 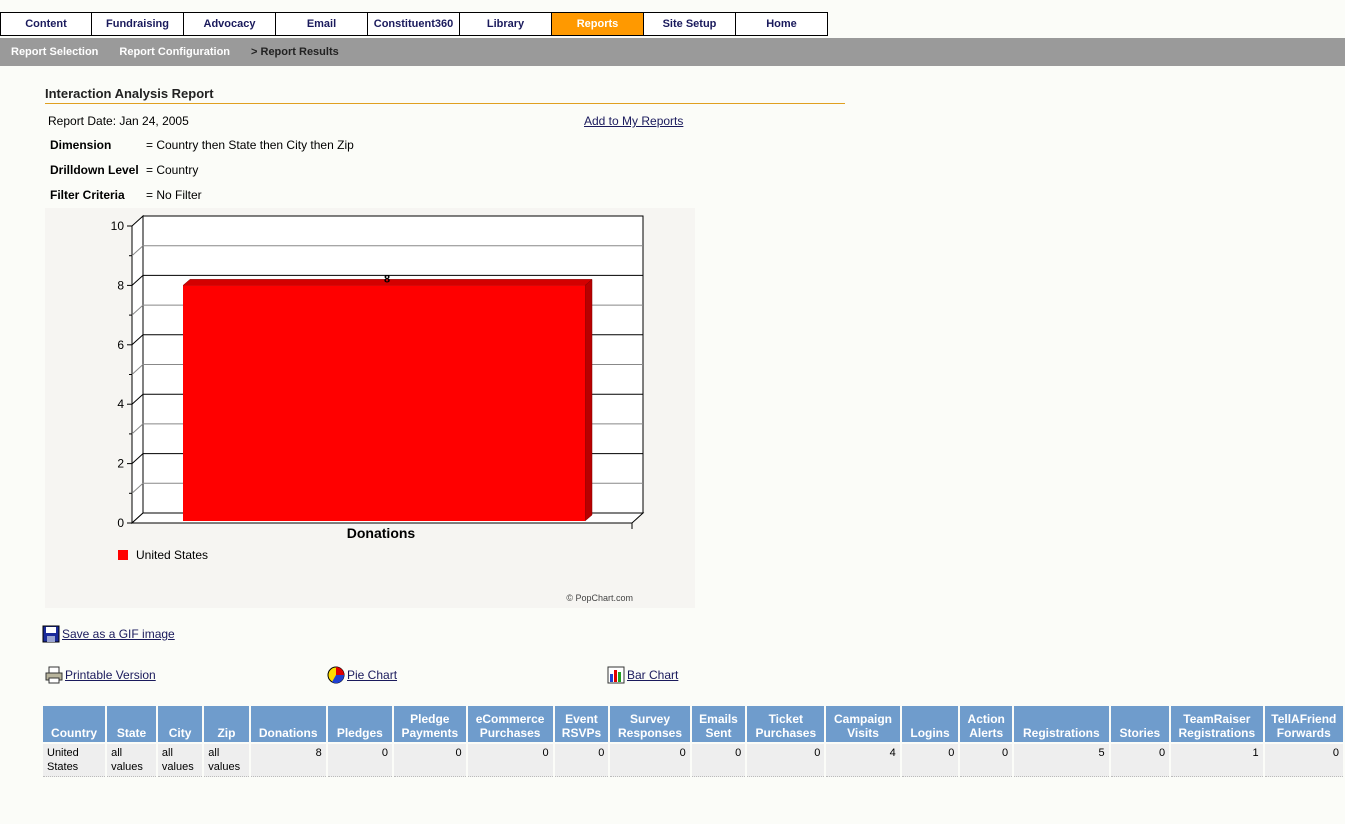 I want to click on column-header-pledge-payments: Pledge Payments, so click(x=430, y=724).